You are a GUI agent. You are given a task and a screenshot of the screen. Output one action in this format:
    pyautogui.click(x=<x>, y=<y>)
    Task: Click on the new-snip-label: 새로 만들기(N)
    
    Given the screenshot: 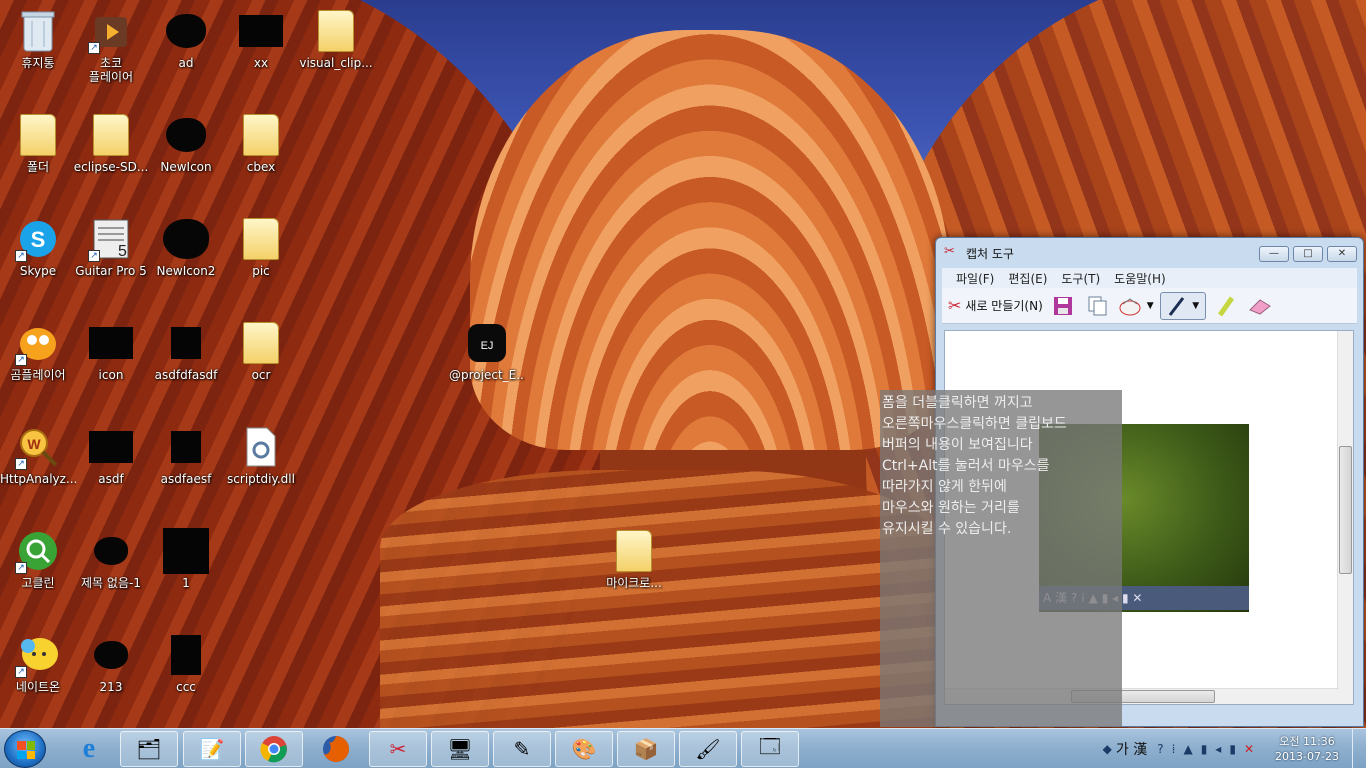 What is the action you would take?
    pyautogui.click(x=1004, y=306)
    